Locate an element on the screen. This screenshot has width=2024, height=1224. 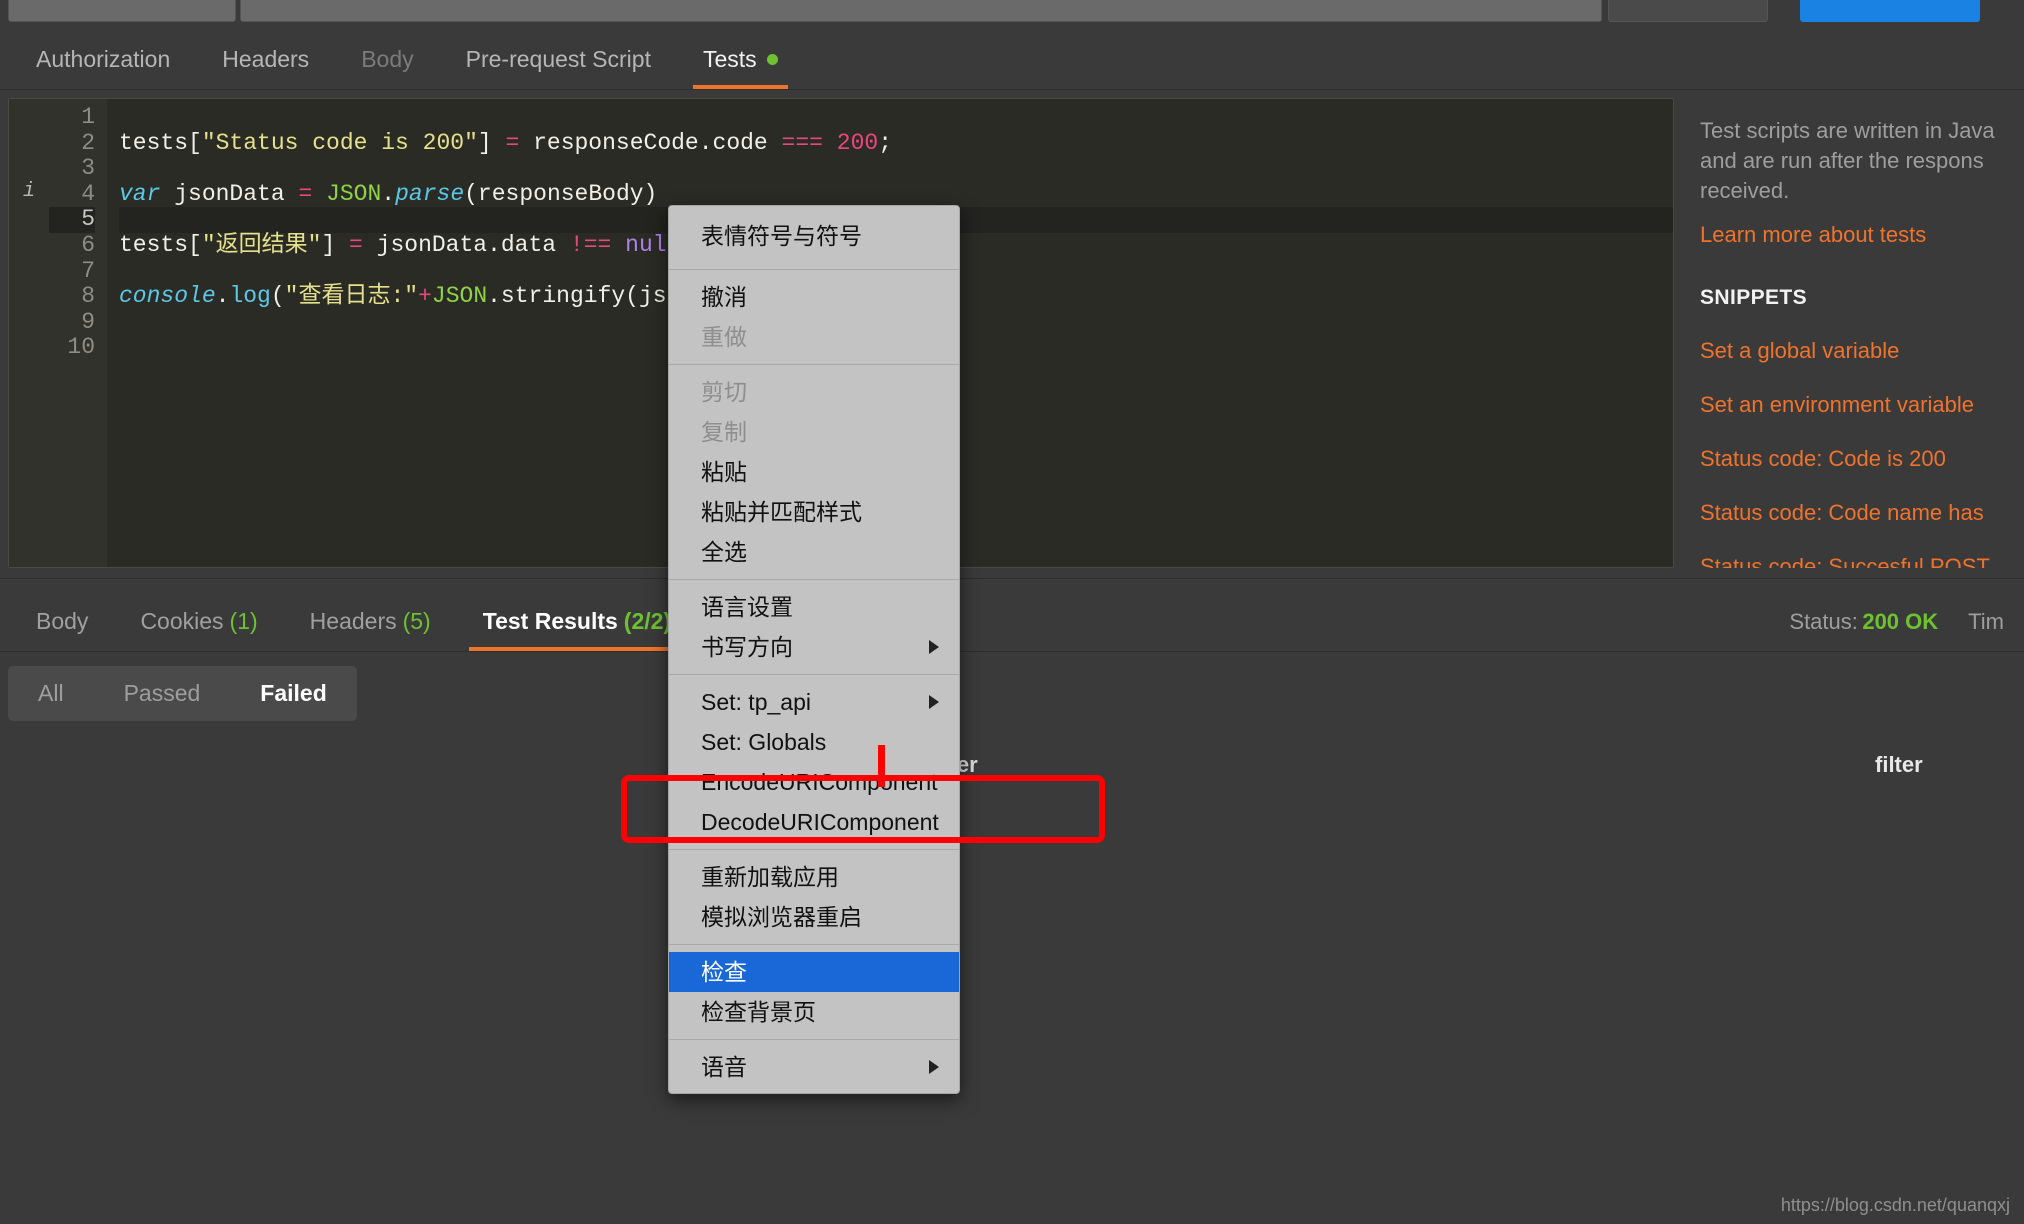
send-button is located at coordinates (1890, 11).